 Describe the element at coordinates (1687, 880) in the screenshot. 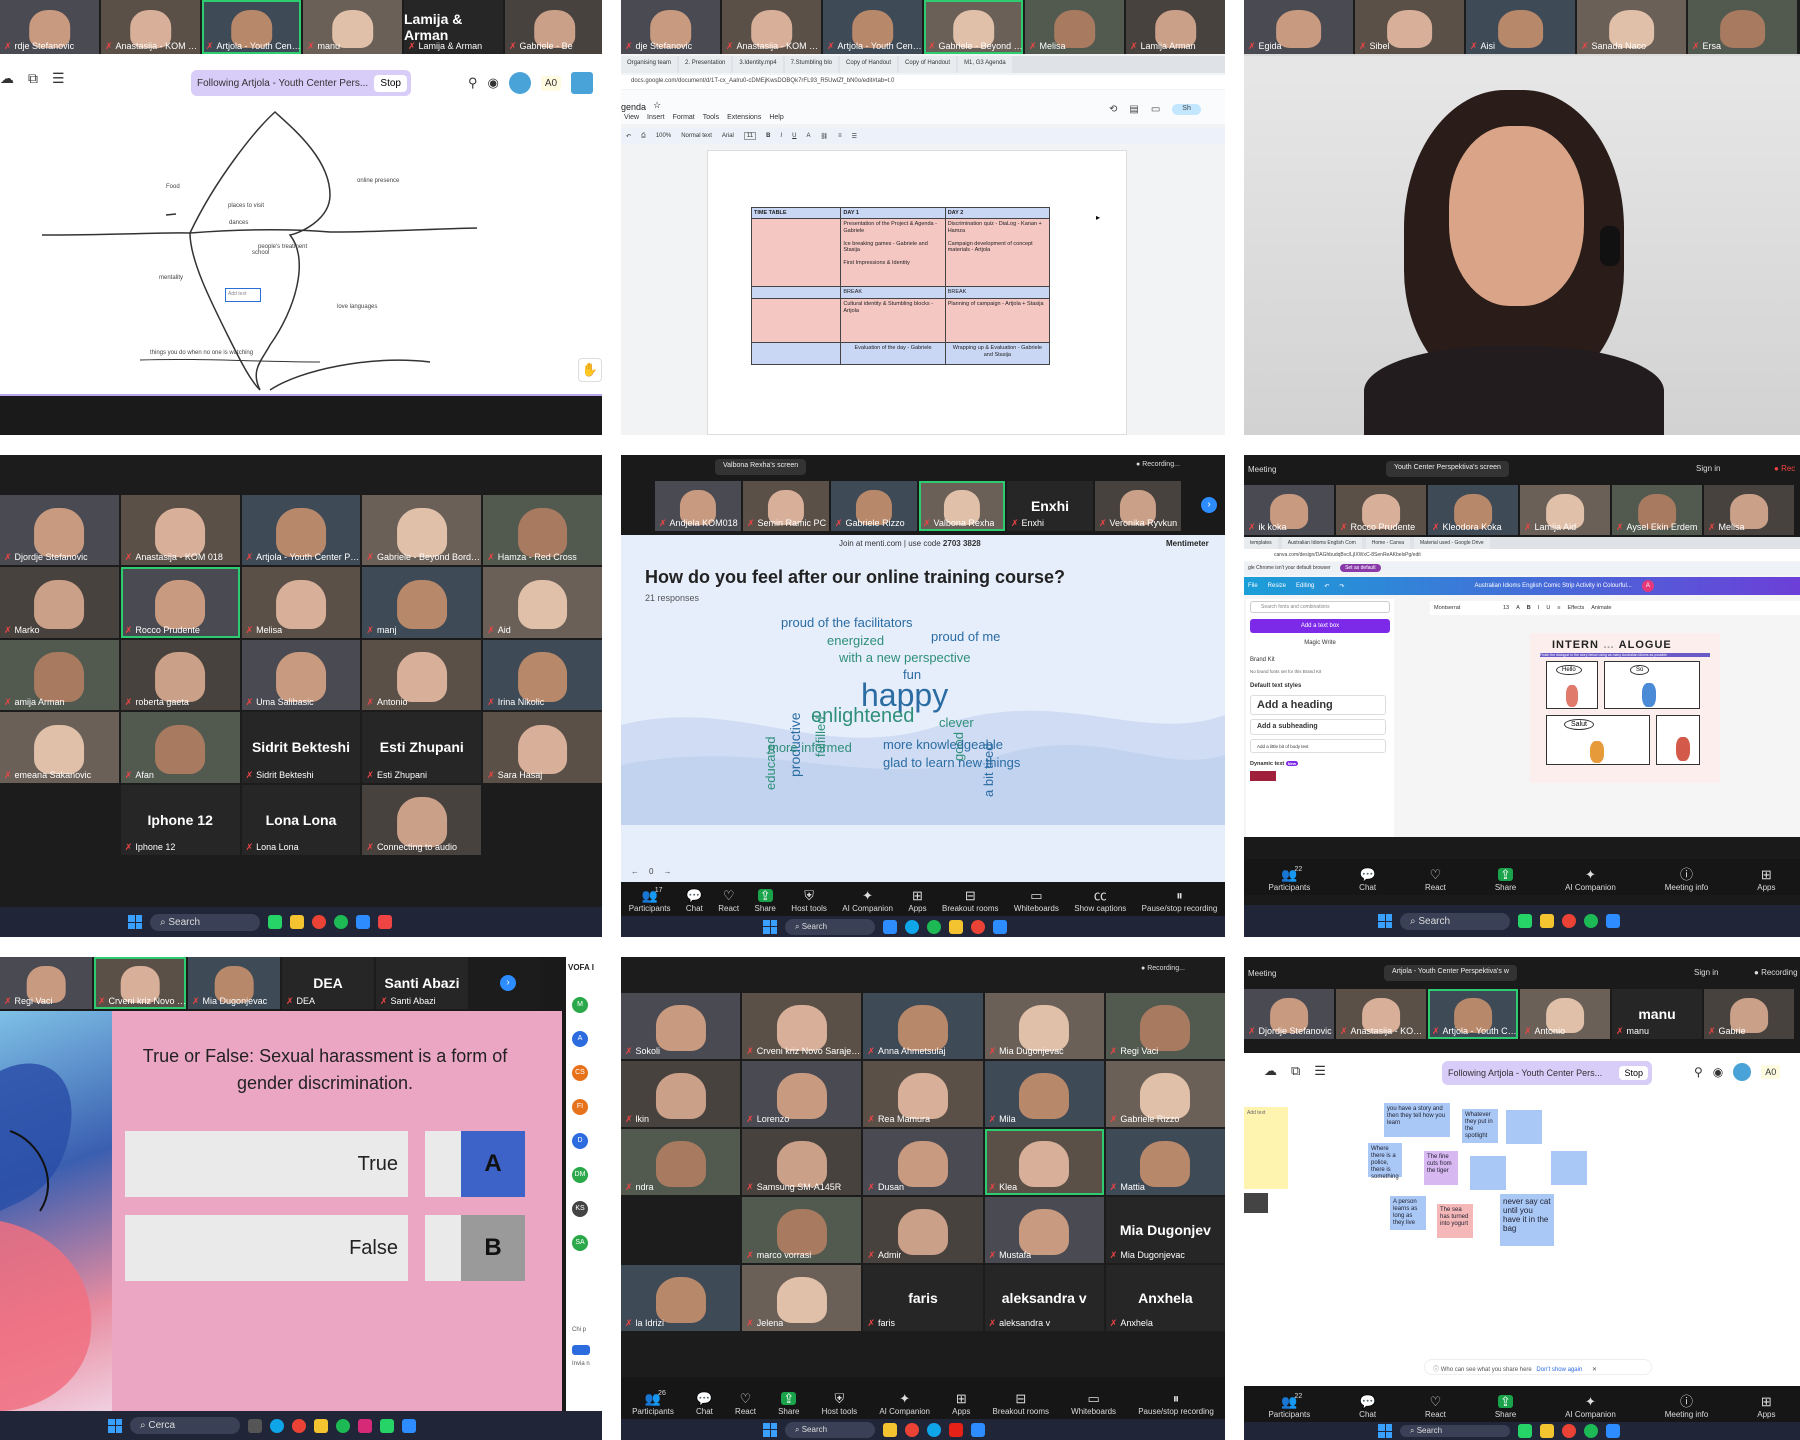

I see `meeting-info-button: ⓘ Meeting info` at that location.